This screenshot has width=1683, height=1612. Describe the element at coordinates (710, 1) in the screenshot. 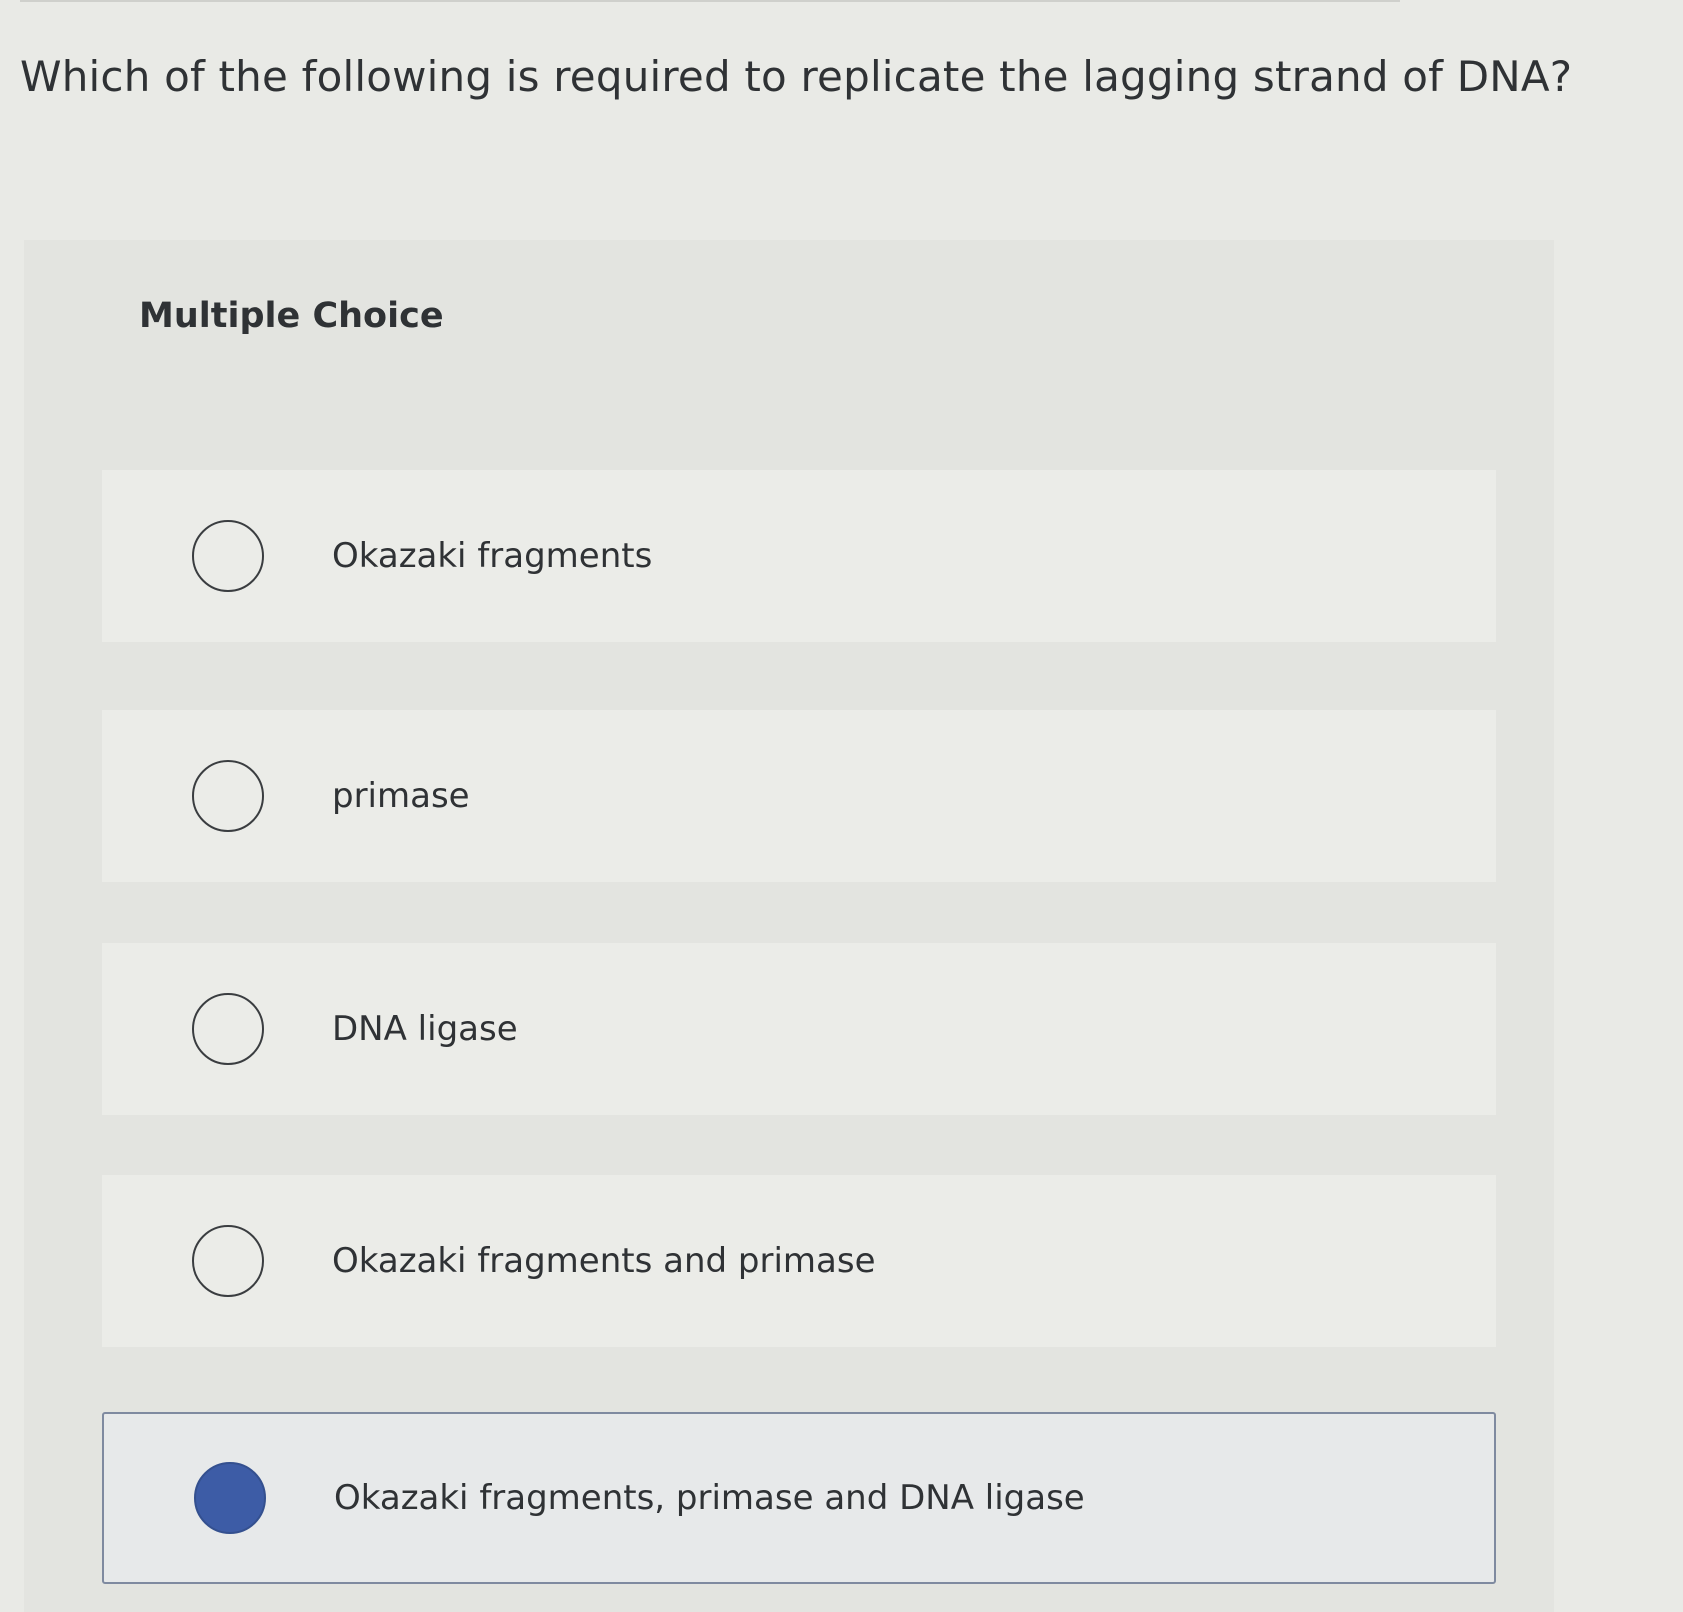

I see `top-divider` at that location.